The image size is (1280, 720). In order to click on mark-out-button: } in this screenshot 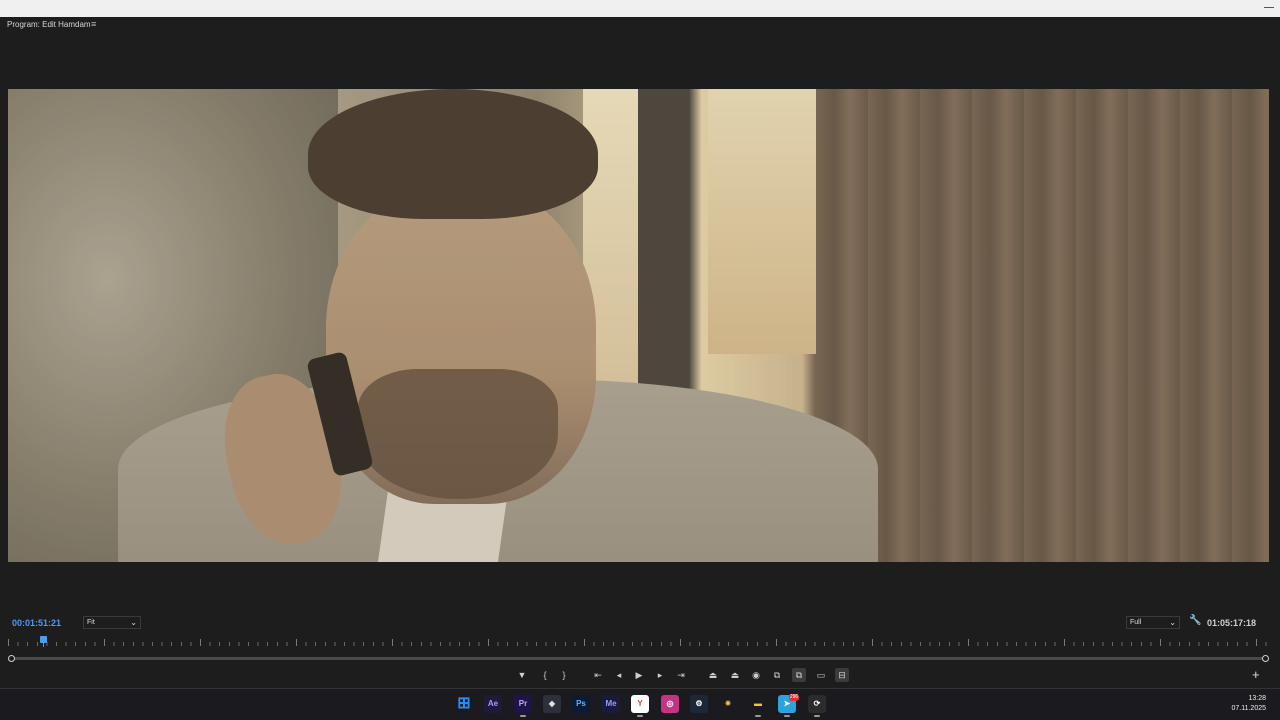, I will do `click(564, 675)`.